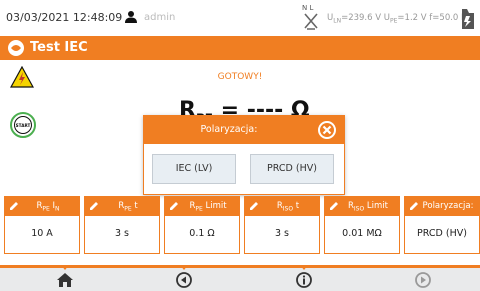  What do you see at coordinates (184, 280) in the screenshot?
I see `back-icon` at bounding box center [184, 280].